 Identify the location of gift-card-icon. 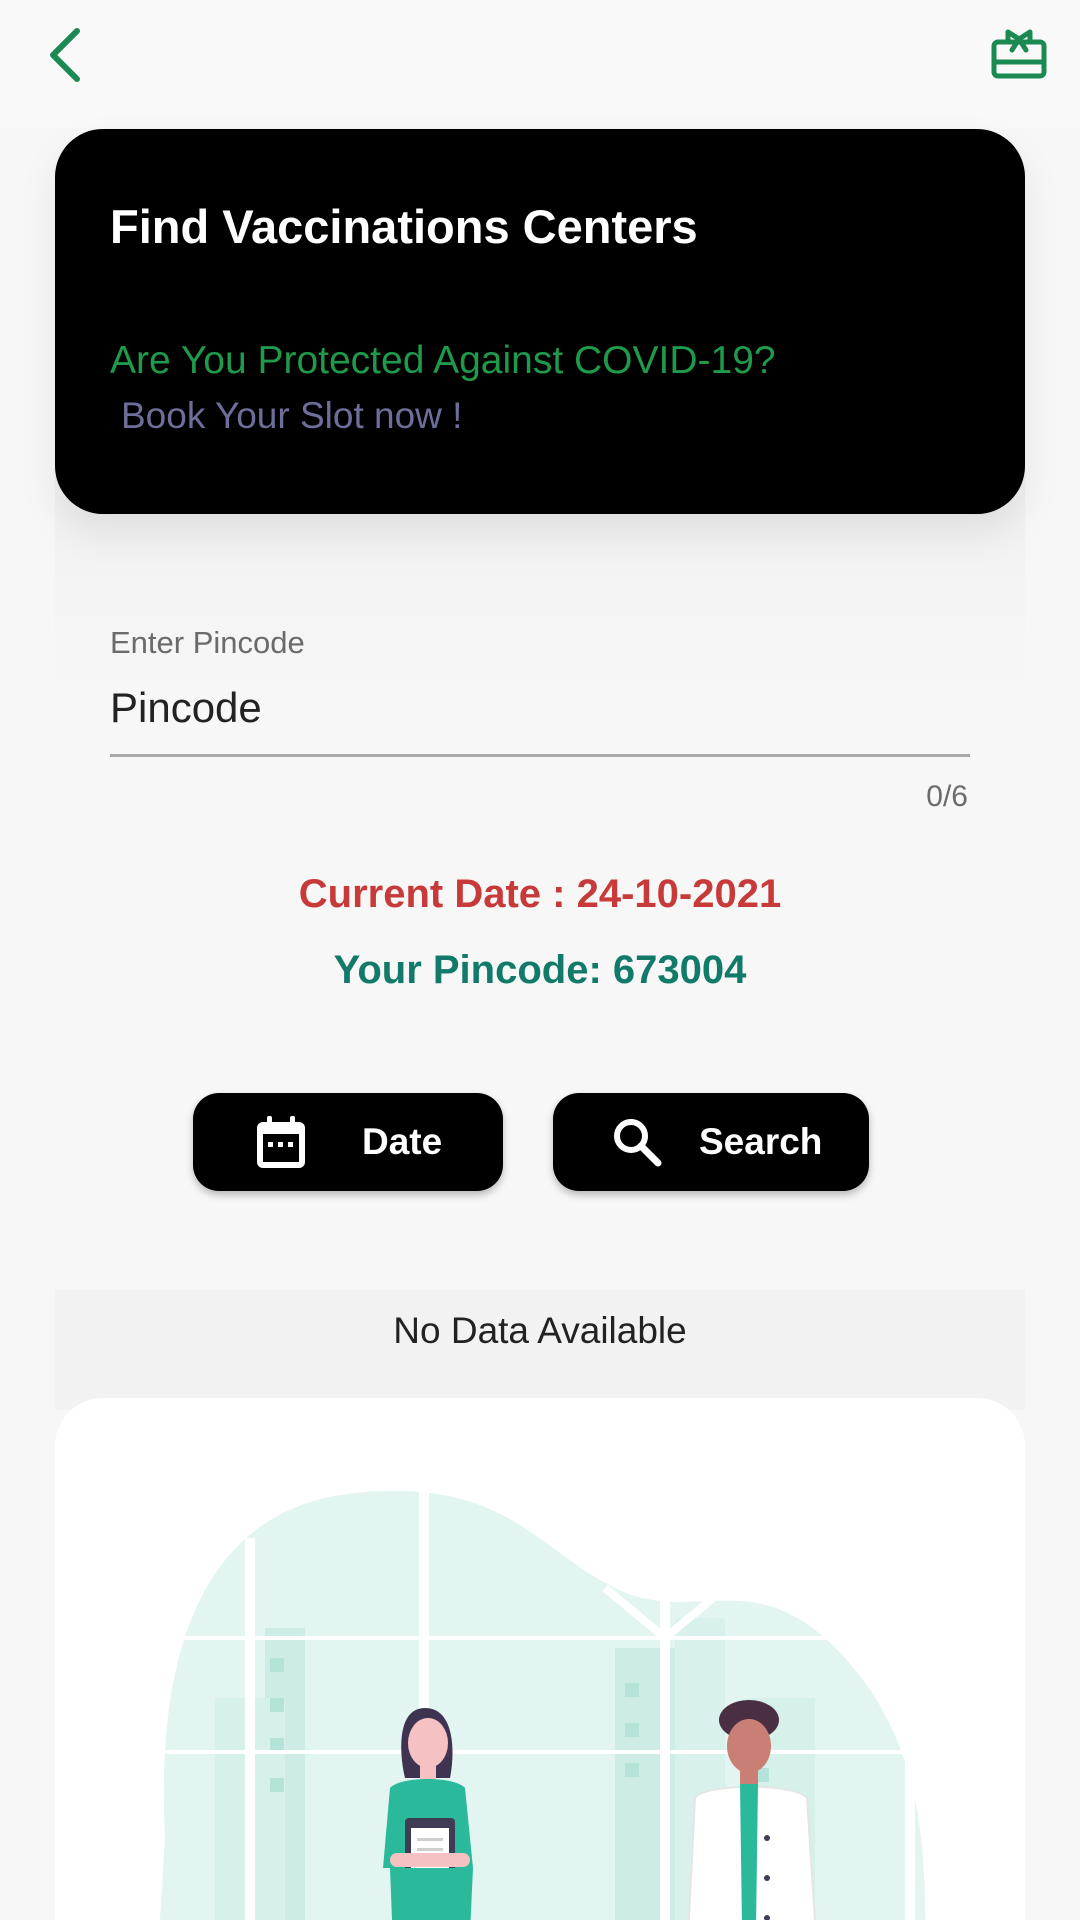
(1019, 54).